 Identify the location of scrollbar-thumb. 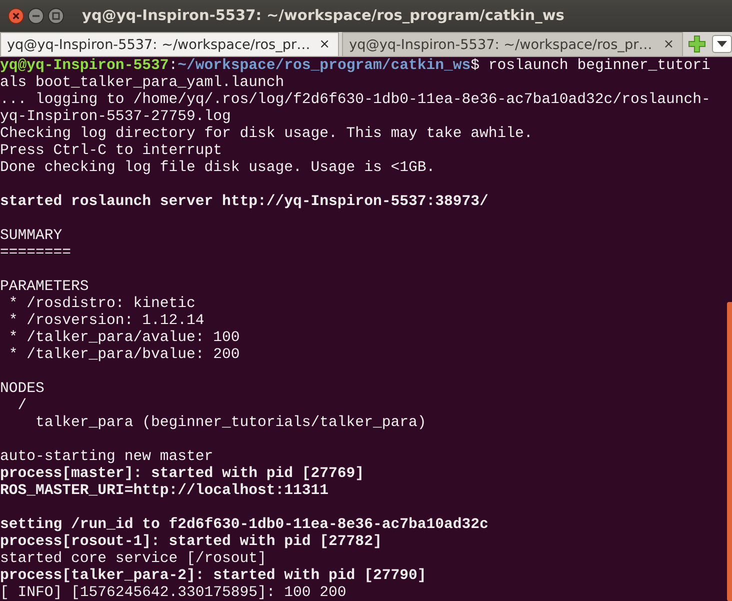
(729, 451).